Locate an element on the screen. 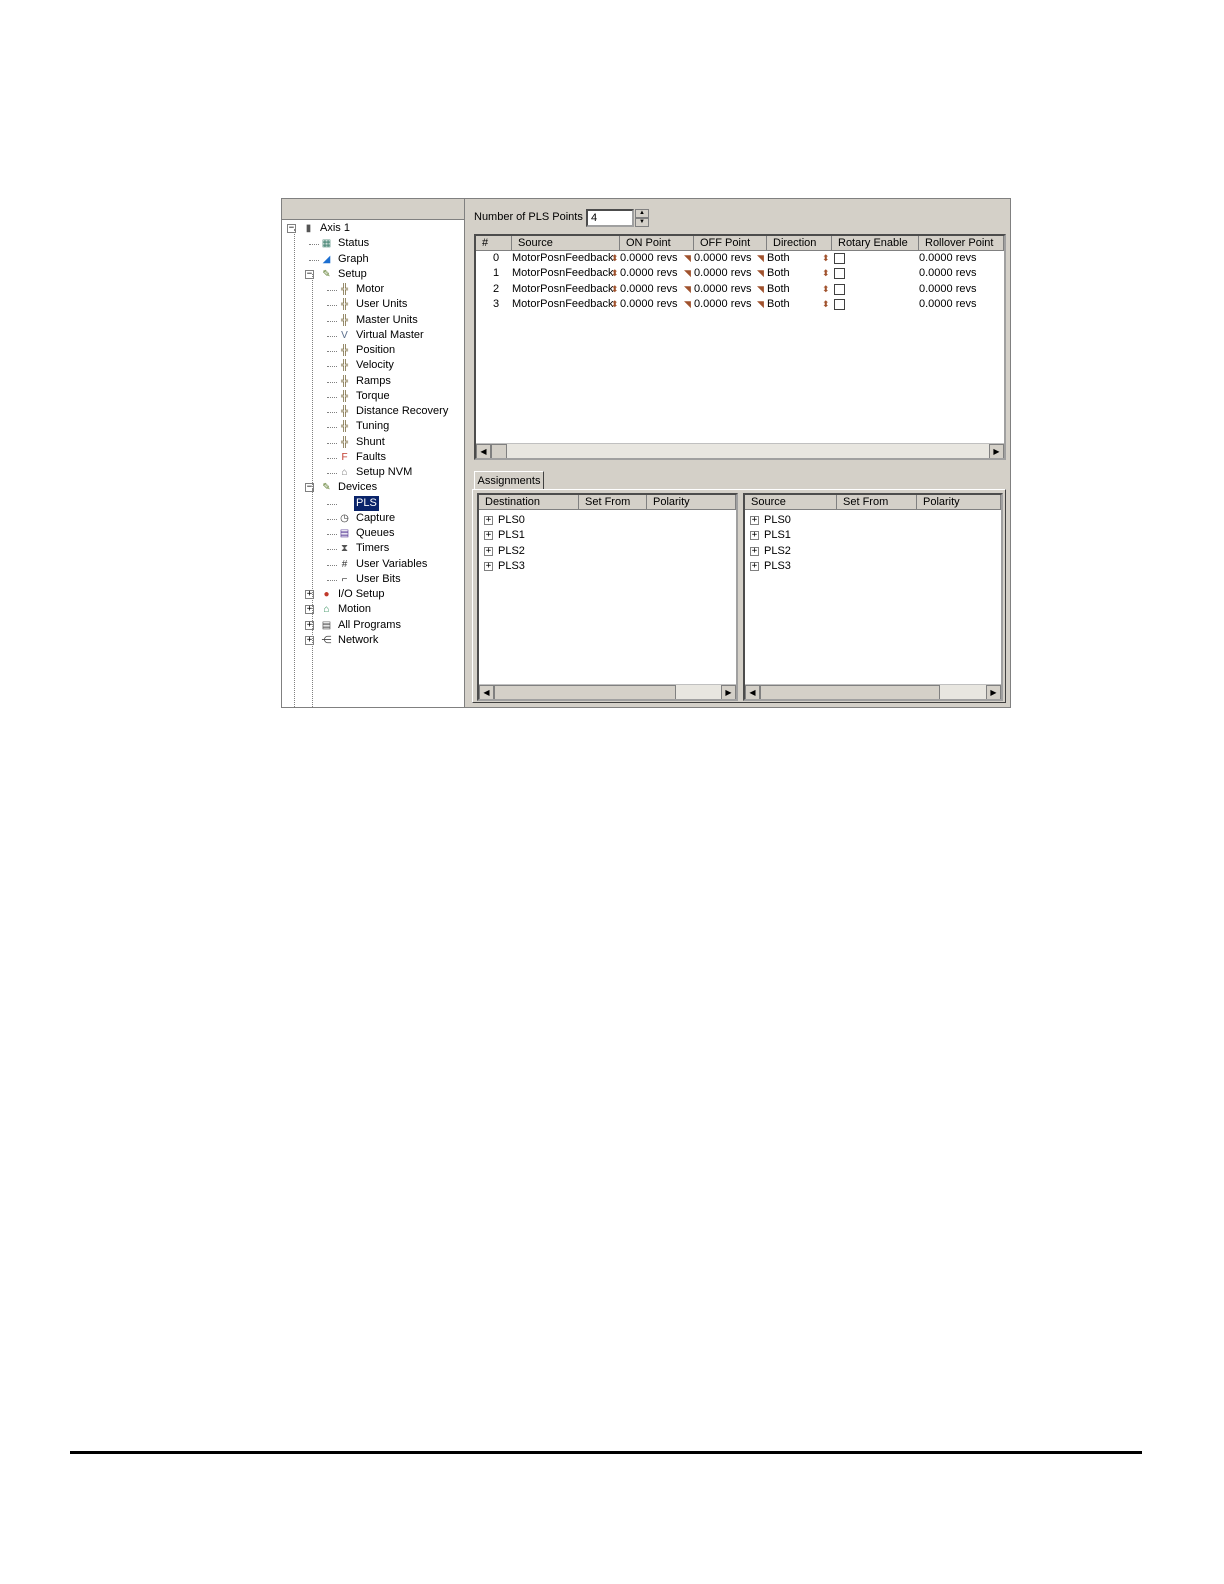 The height and width of the screenshot is (1584, 1224). tree-node-motion: + ⌂ Motion is located at coordinates (373, 609).